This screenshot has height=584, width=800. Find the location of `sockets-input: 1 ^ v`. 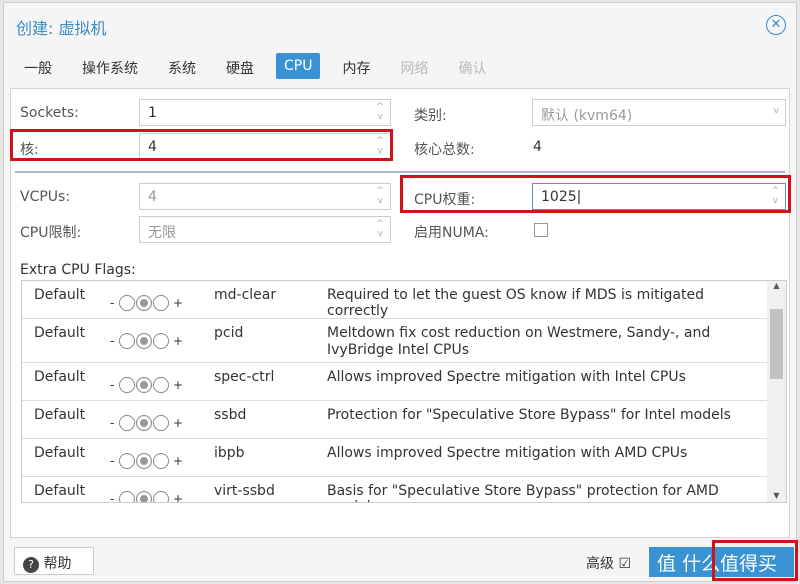

sockets-input: 1 ^ v is located at coordinates (265, 112).